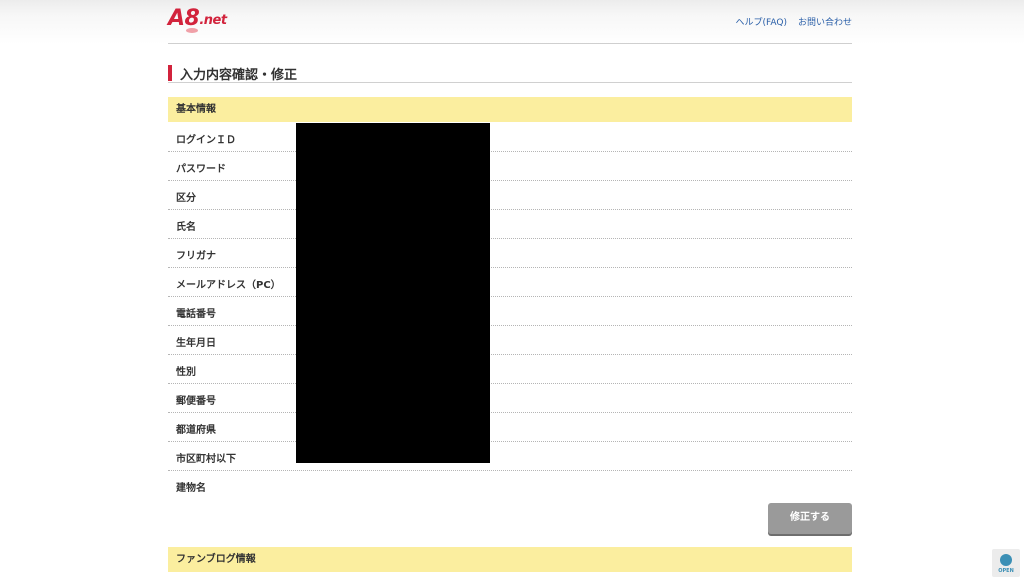  Describe the element at coordinates (510, 195) in the screenshot. I see `table-row: 区分` at that location.